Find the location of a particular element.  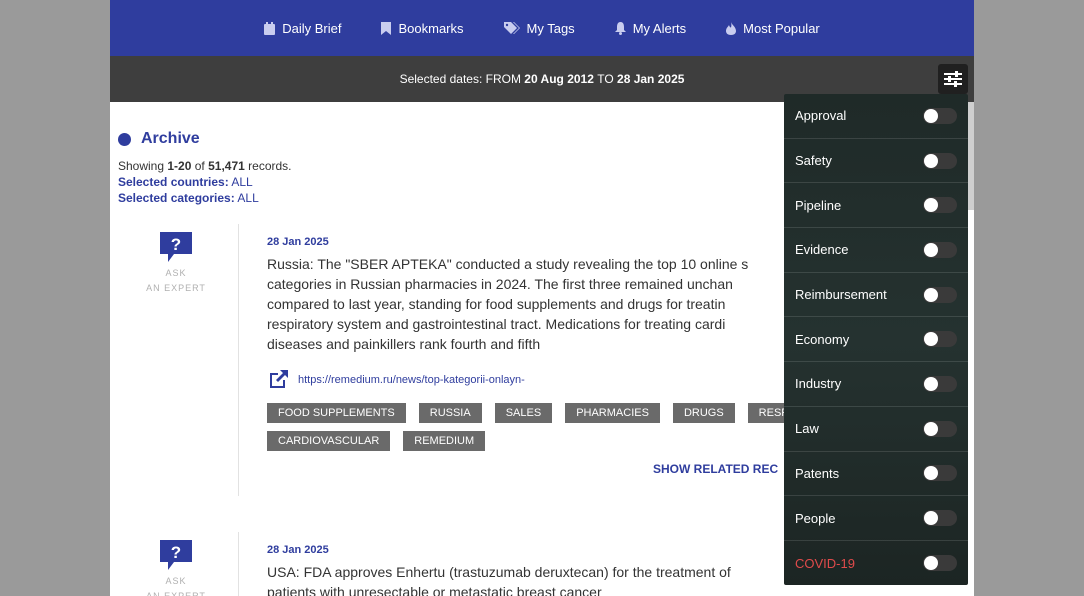

filter-label: Approval is located at coordinates (821, 116).